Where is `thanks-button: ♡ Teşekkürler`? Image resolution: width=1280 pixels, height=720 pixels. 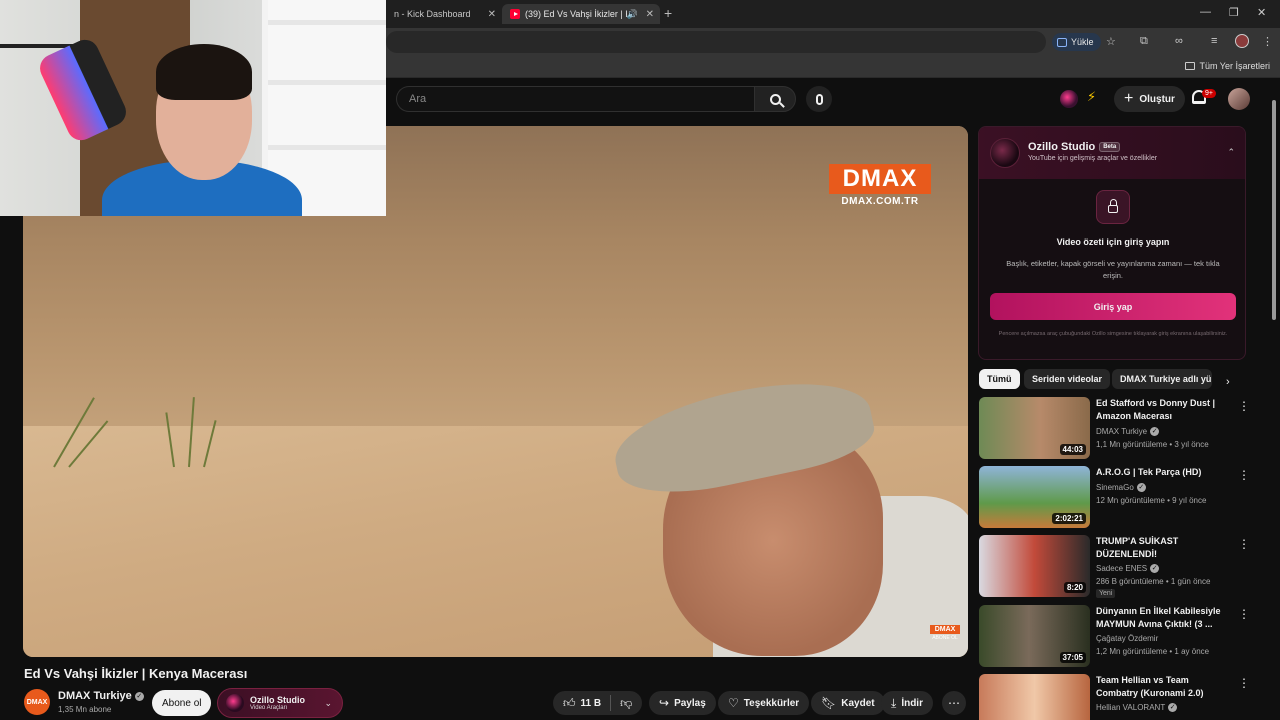
thanks-button: ♡ Teşekkürler is located at coordinates (764, 703).